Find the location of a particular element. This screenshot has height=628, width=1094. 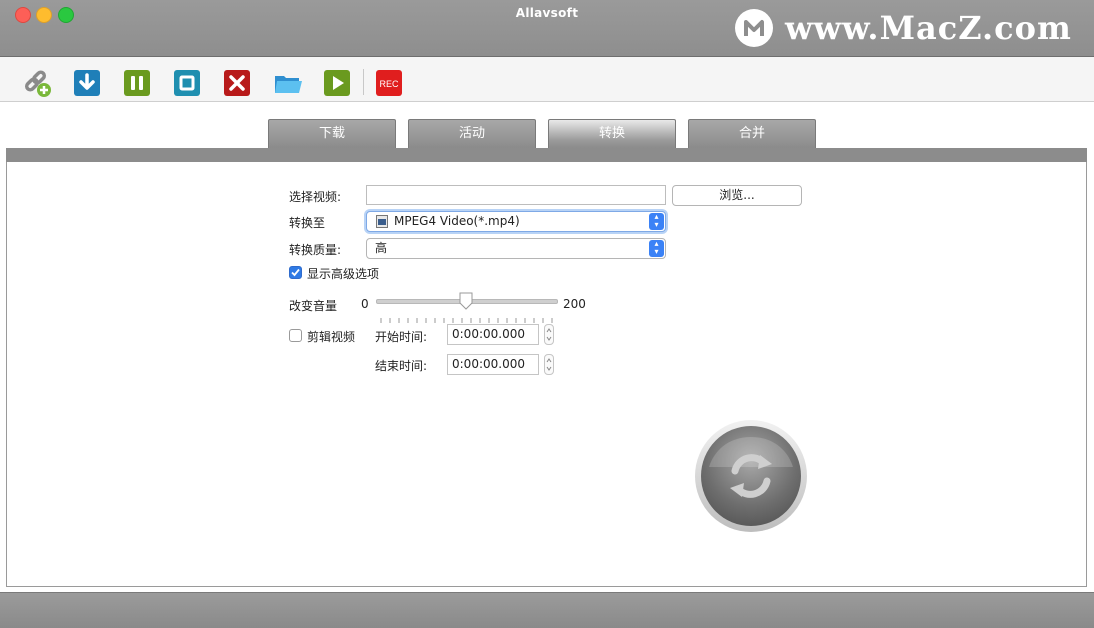

record-button: REC is located at coordinates (389, 83).